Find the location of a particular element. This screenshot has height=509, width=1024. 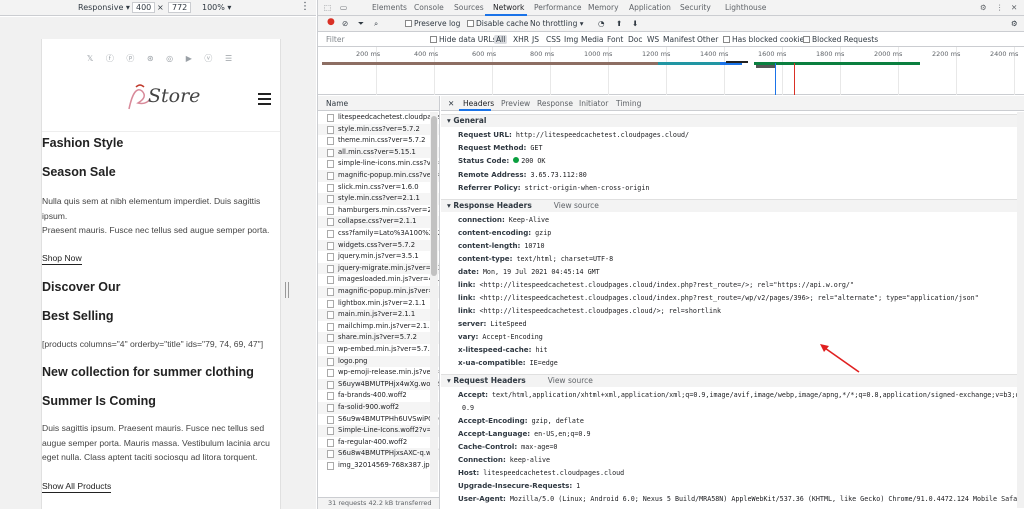

zoom-select: 100% ▾ is located at coordinates (216, 7).